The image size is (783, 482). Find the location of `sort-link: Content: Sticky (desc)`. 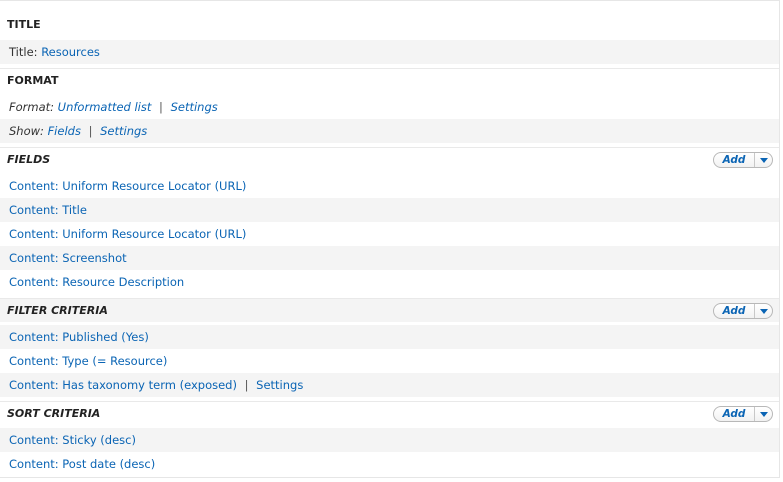

sort-link: Content: Sticky (desc) is located at coordinates (72, 440).